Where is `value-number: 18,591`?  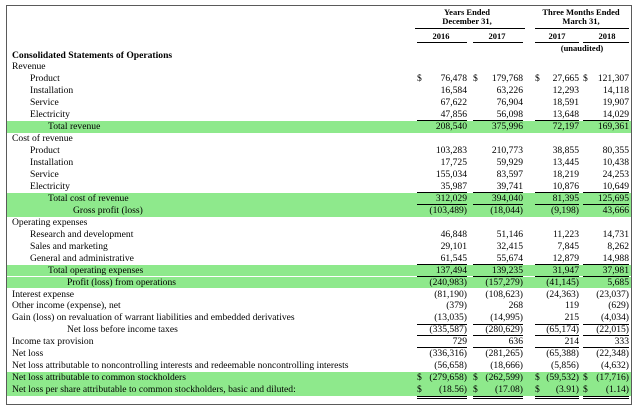 value-number: 18,591 is located at coordinates (565, 103).